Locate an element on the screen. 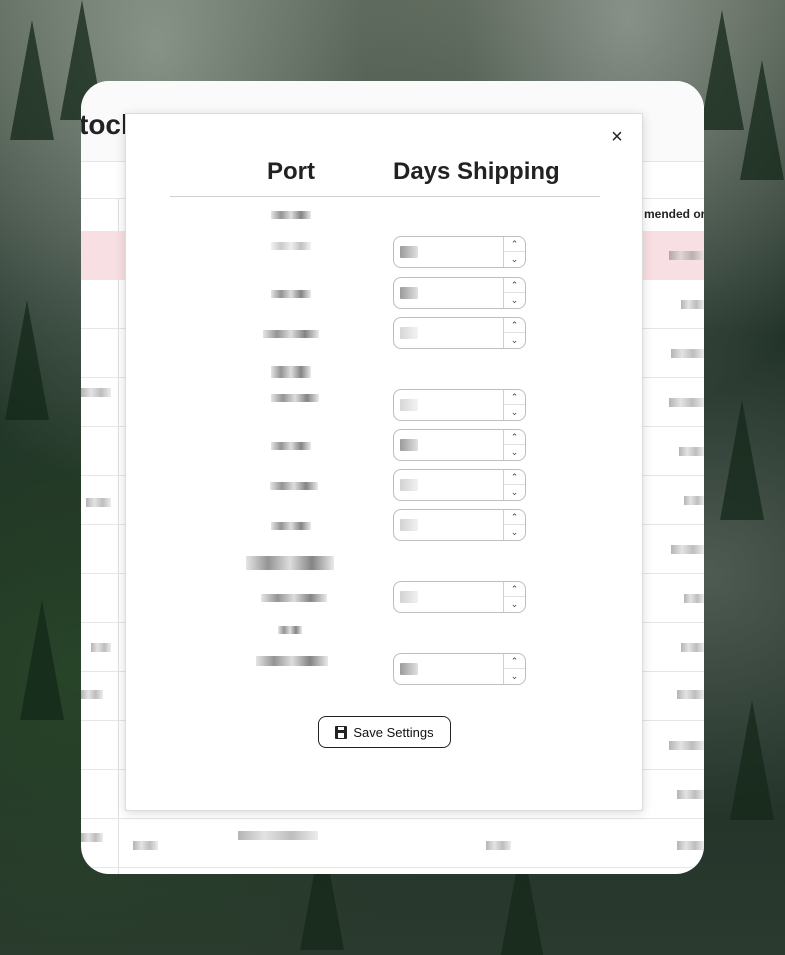  port-column-header: Port is located at coordinates (291, 171).